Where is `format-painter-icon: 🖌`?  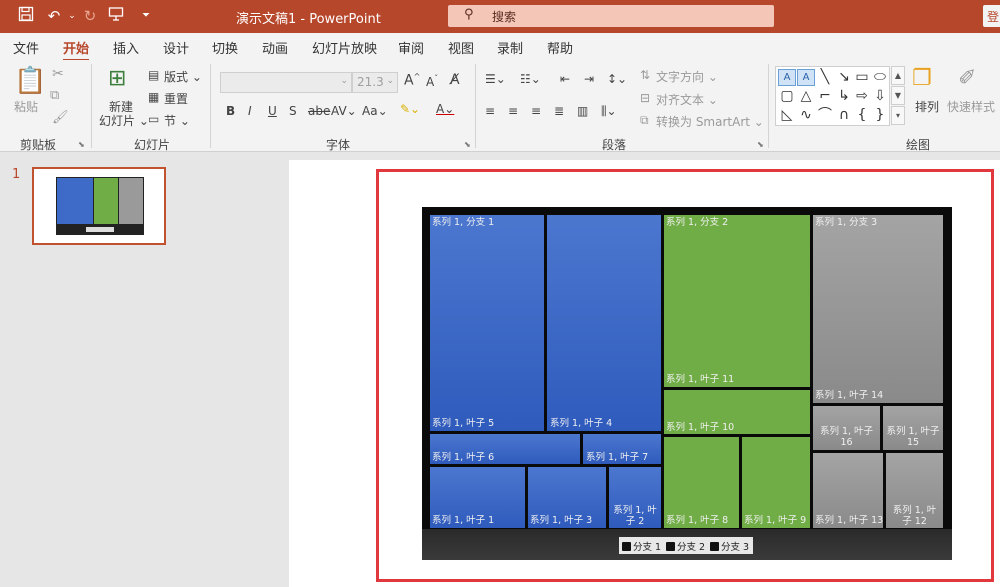
format-painter-icon: 🖌 is located at coordinates (60, 117).